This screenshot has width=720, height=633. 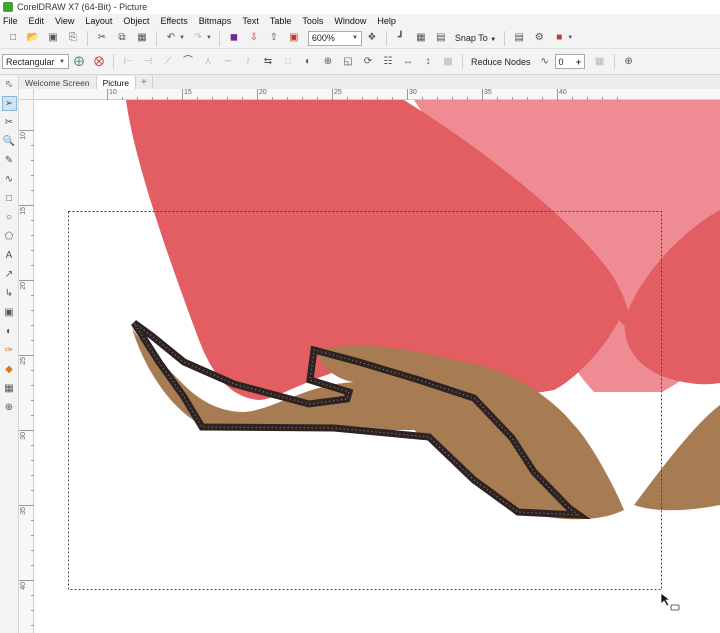 What do you see at coordinates (448, 62) in the screenshot?
I see `select-all-nodes-icon: ▦` at bounding box center [448, 62].